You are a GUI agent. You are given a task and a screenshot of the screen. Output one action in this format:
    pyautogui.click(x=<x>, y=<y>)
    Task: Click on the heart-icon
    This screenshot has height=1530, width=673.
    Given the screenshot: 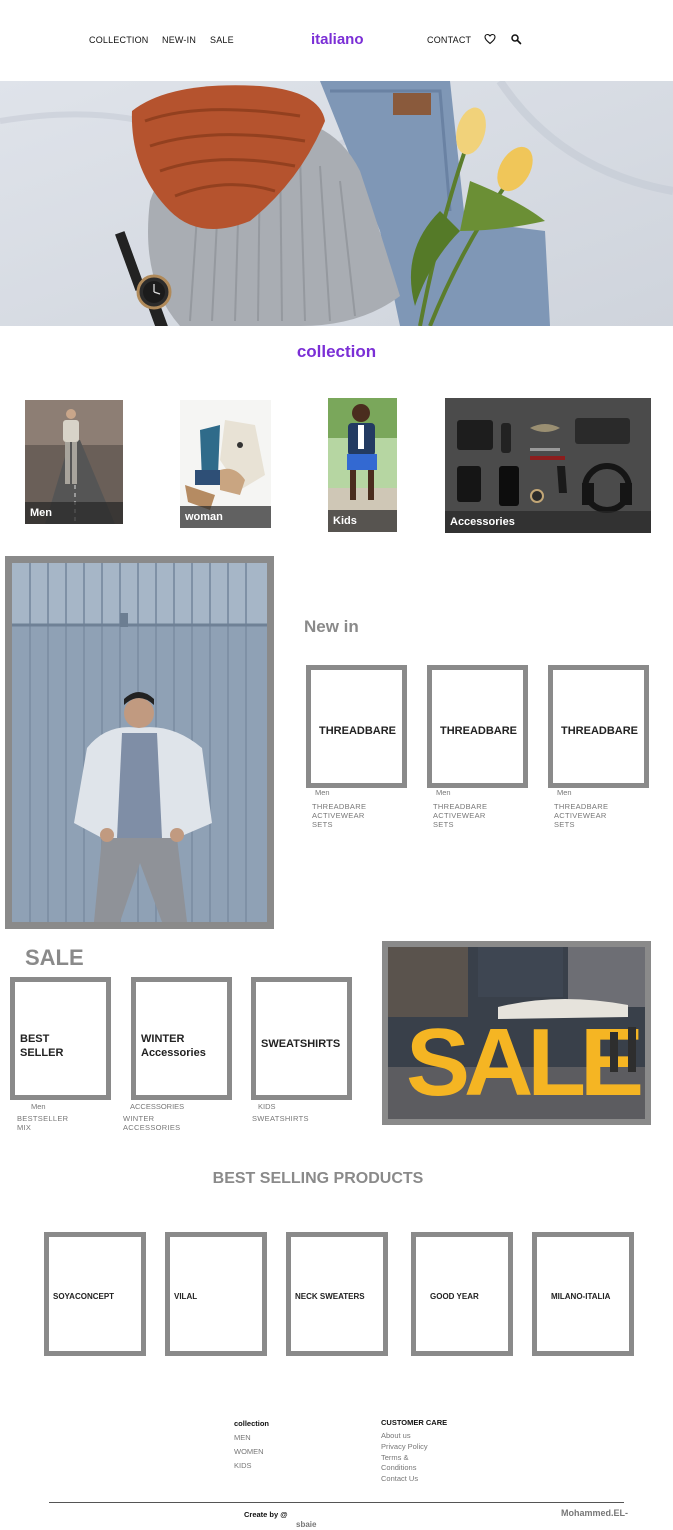 What is the action you would take?
    pyautogui.click(x=490, y=39)
    